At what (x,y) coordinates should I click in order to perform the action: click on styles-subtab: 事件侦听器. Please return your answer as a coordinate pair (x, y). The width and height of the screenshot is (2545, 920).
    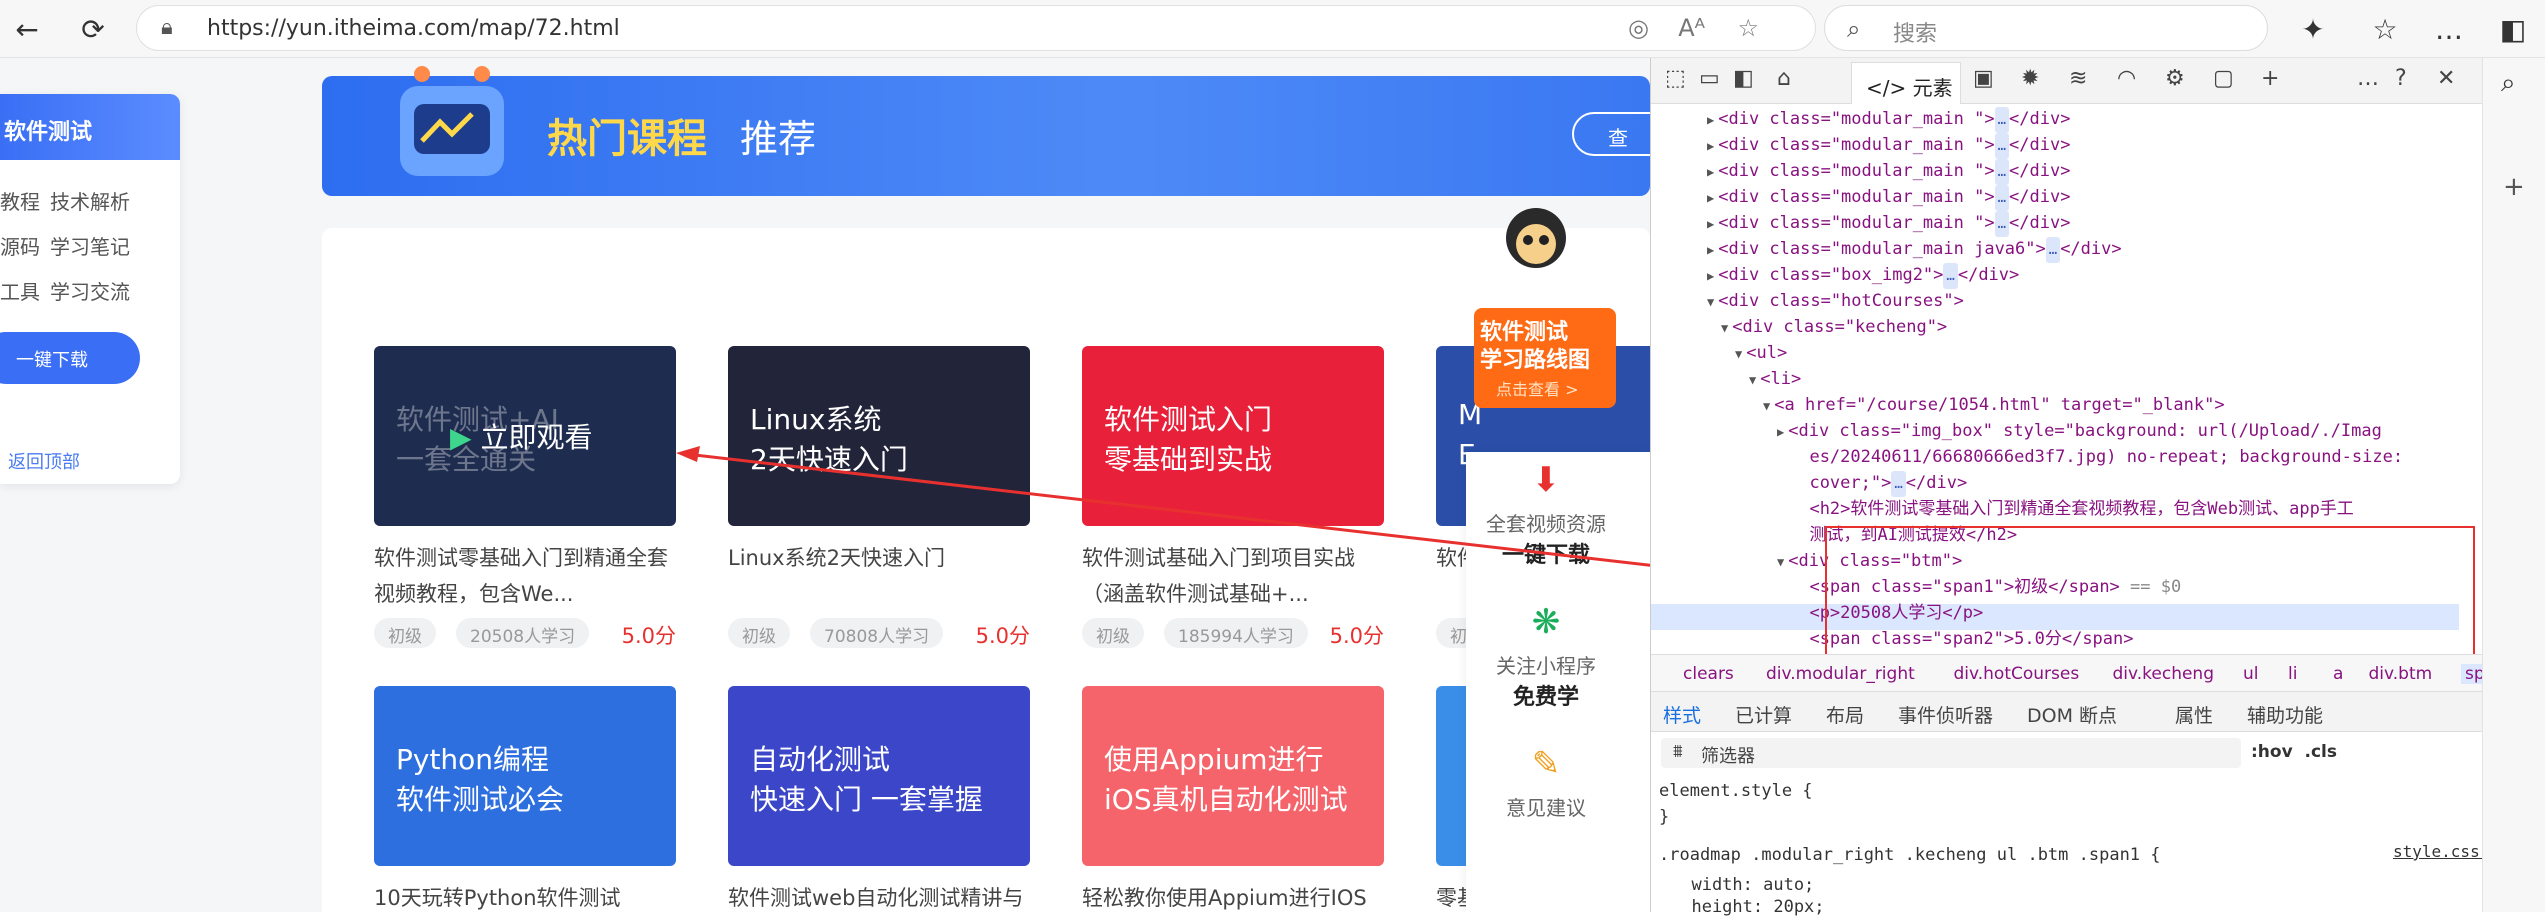
    Looking at the image, I should click on (1945, 714).